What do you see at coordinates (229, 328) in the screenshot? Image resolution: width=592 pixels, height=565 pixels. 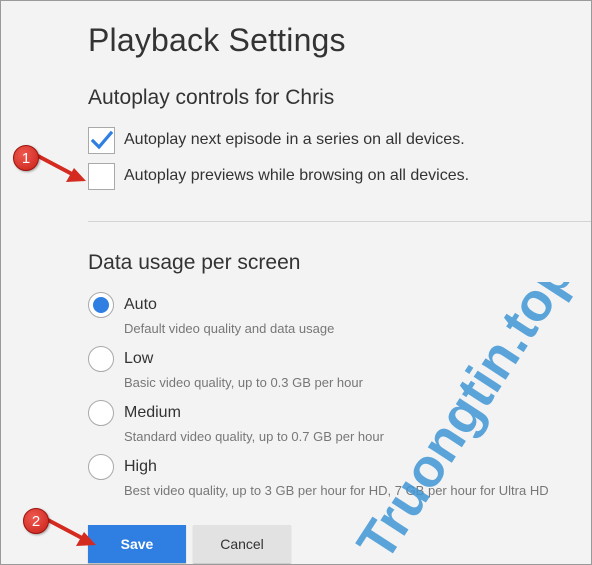 I see `auto-description: Default video quality and data usage` at bounding box center [229, 328].